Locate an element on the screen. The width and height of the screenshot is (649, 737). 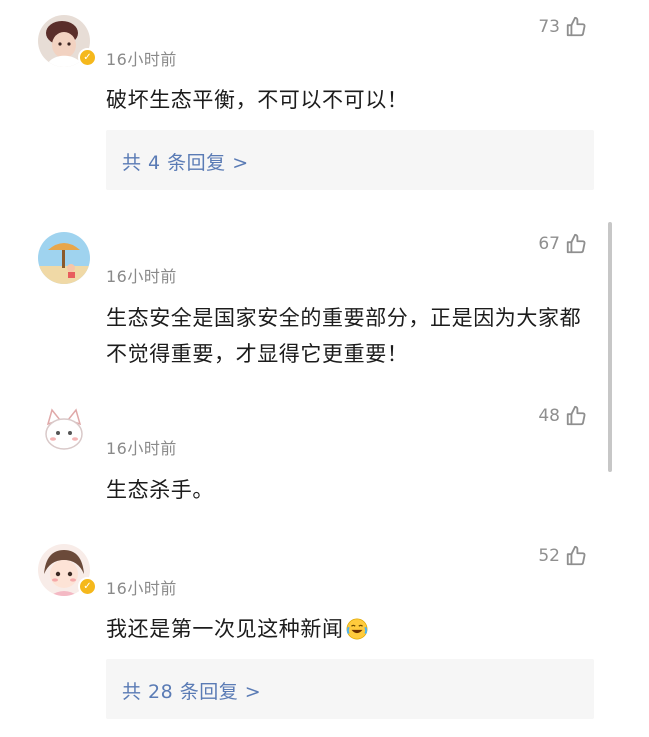
like-count: 67 is located at coordinates (549, 244).